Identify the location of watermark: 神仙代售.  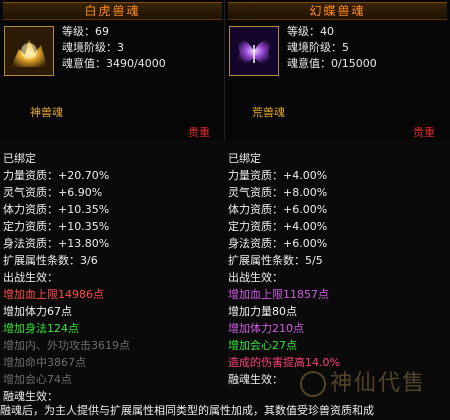
(372, 384).